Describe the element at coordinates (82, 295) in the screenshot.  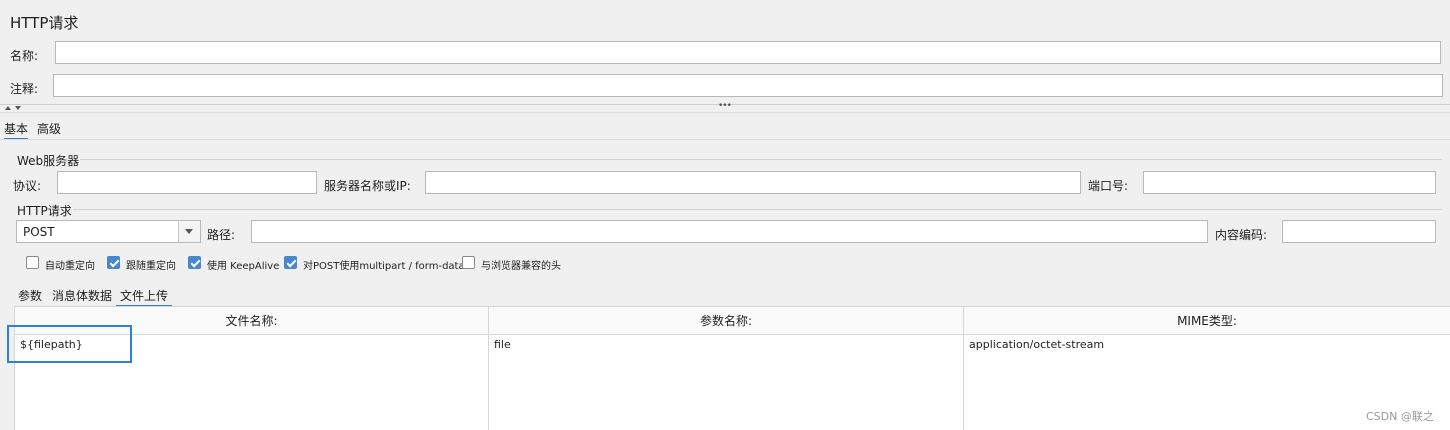
I see `tab-body-data: 消息体数据` at that location.